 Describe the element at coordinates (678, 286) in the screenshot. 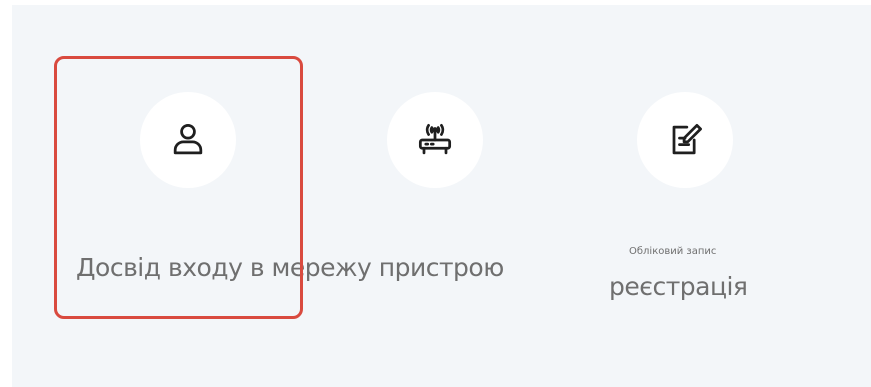

I see `card-label: реєстрація` at that location.